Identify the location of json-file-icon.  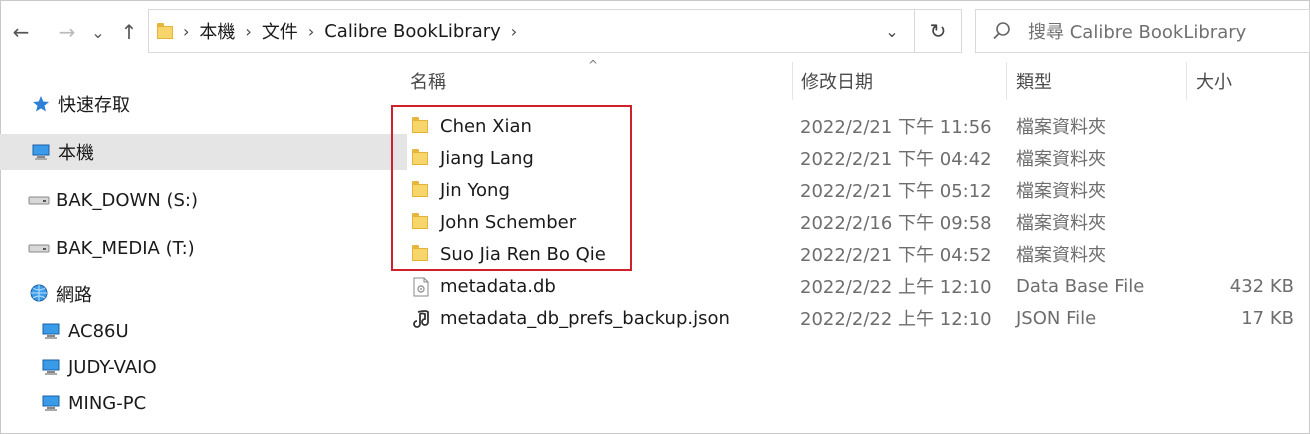
(422, 318).